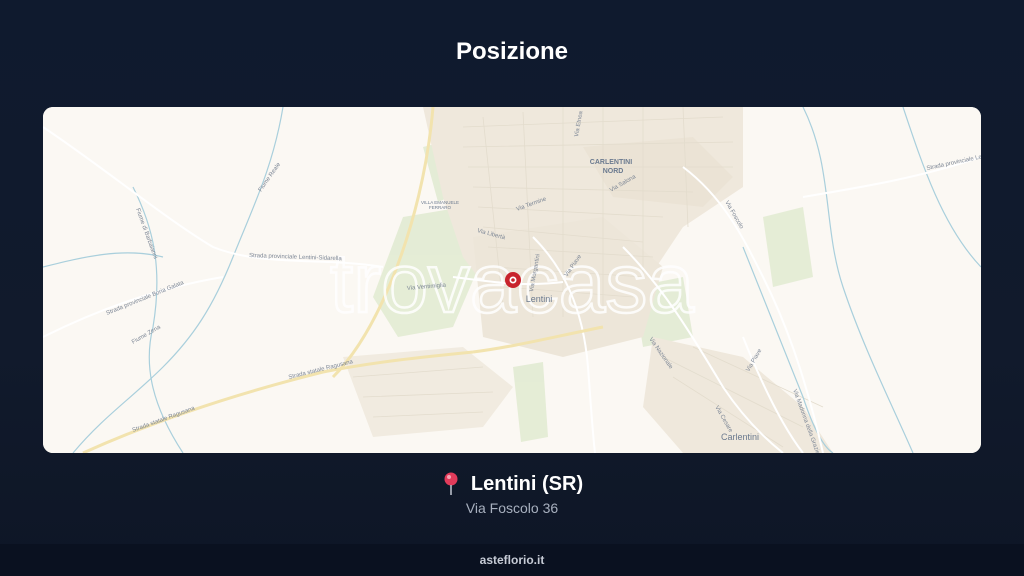  Describe the element at coordinates (527, 483) in the screenshot. I see `location-city: Lentini (SR)` at that location.